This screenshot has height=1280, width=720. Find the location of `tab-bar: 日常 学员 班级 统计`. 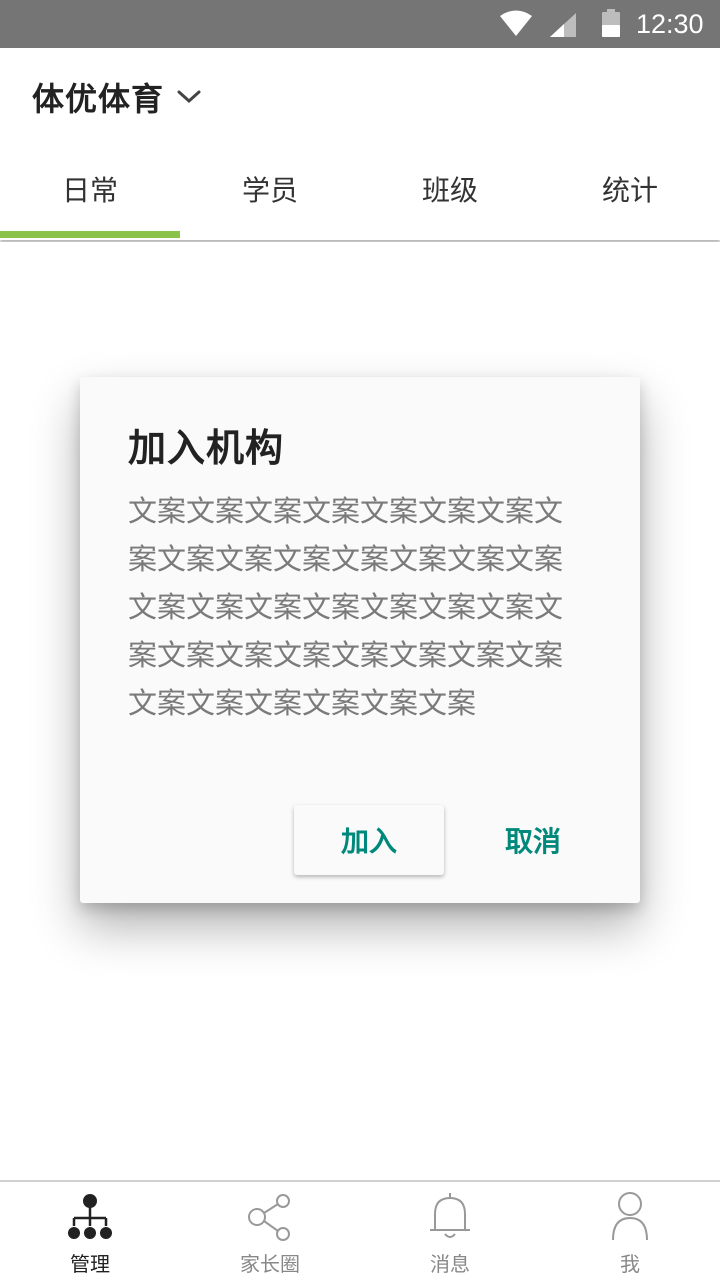

tab-bar: 日常 学员 班级 统计 is located at coordinates (360, 194).